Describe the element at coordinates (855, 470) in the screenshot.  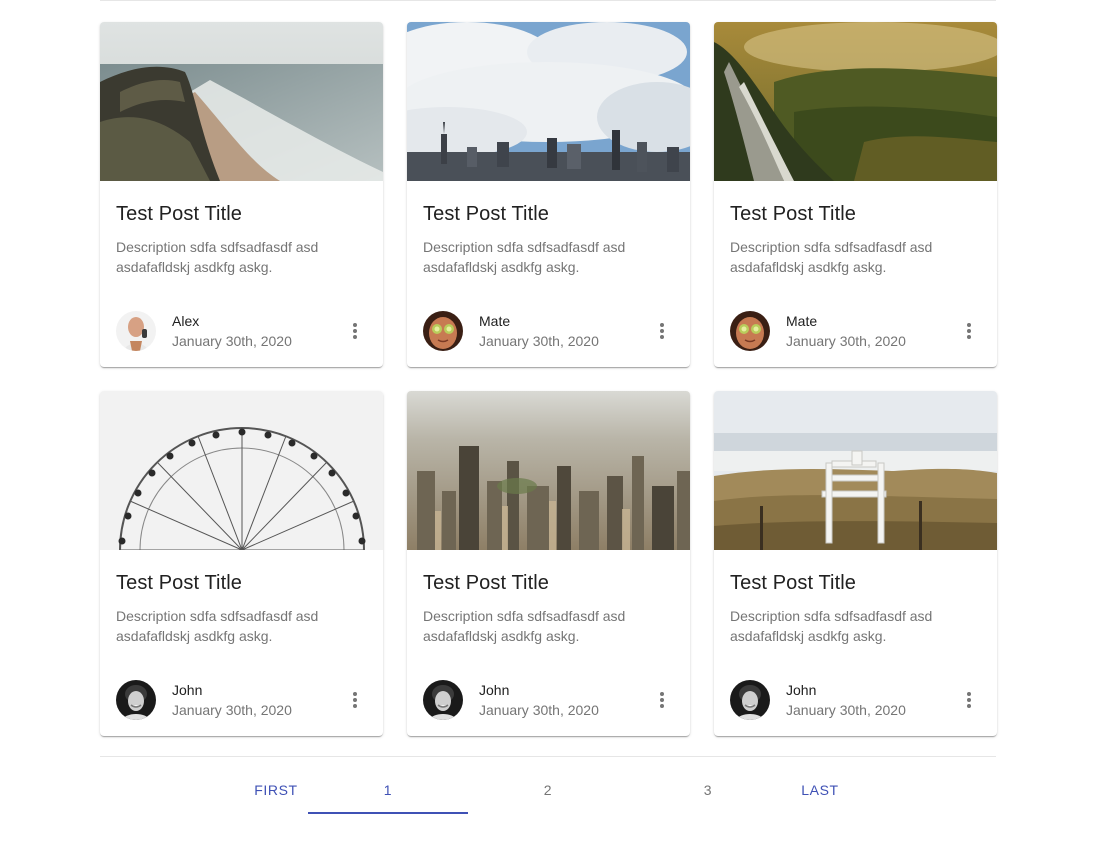
I see `lifeguard-chair-image` at that location.